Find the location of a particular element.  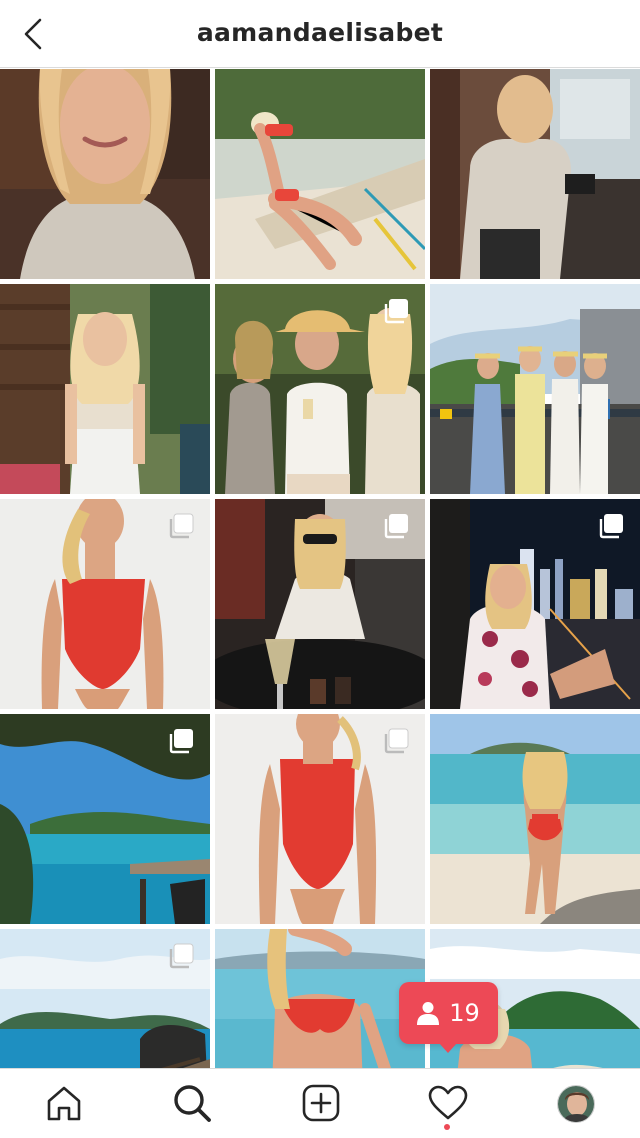

bottom-tab-bar is located at coordinates (320, 1103).